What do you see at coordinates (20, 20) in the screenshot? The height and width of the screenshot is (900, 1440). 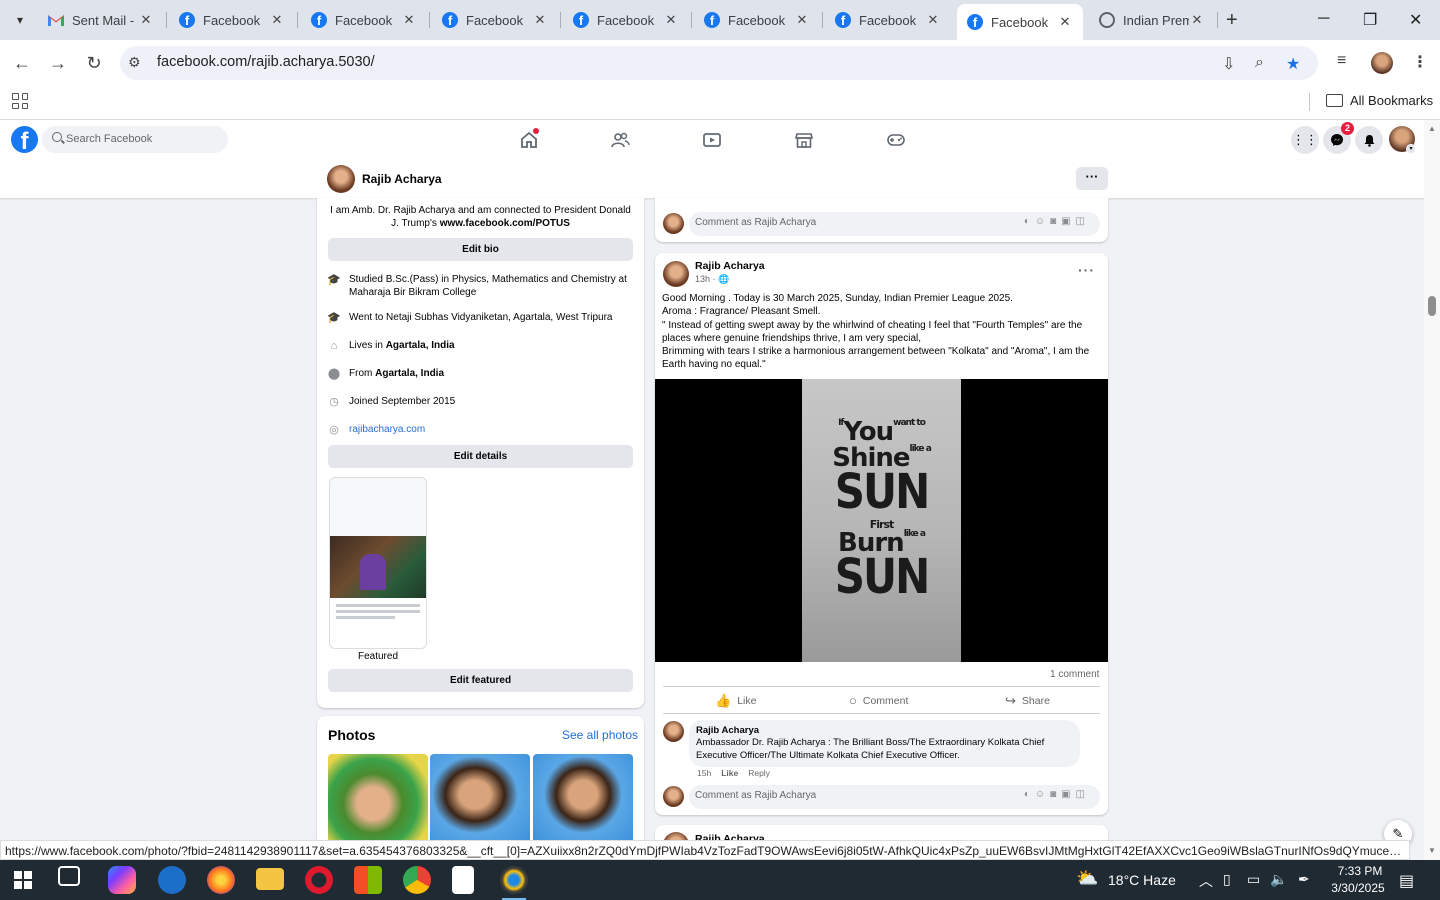 I see `tab-search-button: ▾` at bounding box center [20, 20].